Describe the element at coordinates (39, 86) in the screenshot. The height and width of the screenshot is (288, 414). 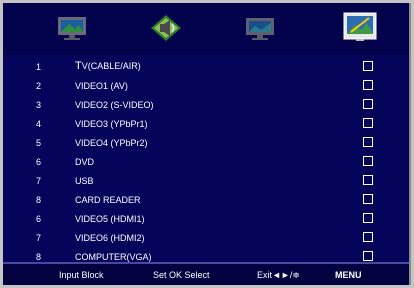
I see `item-number: 2` at that location.